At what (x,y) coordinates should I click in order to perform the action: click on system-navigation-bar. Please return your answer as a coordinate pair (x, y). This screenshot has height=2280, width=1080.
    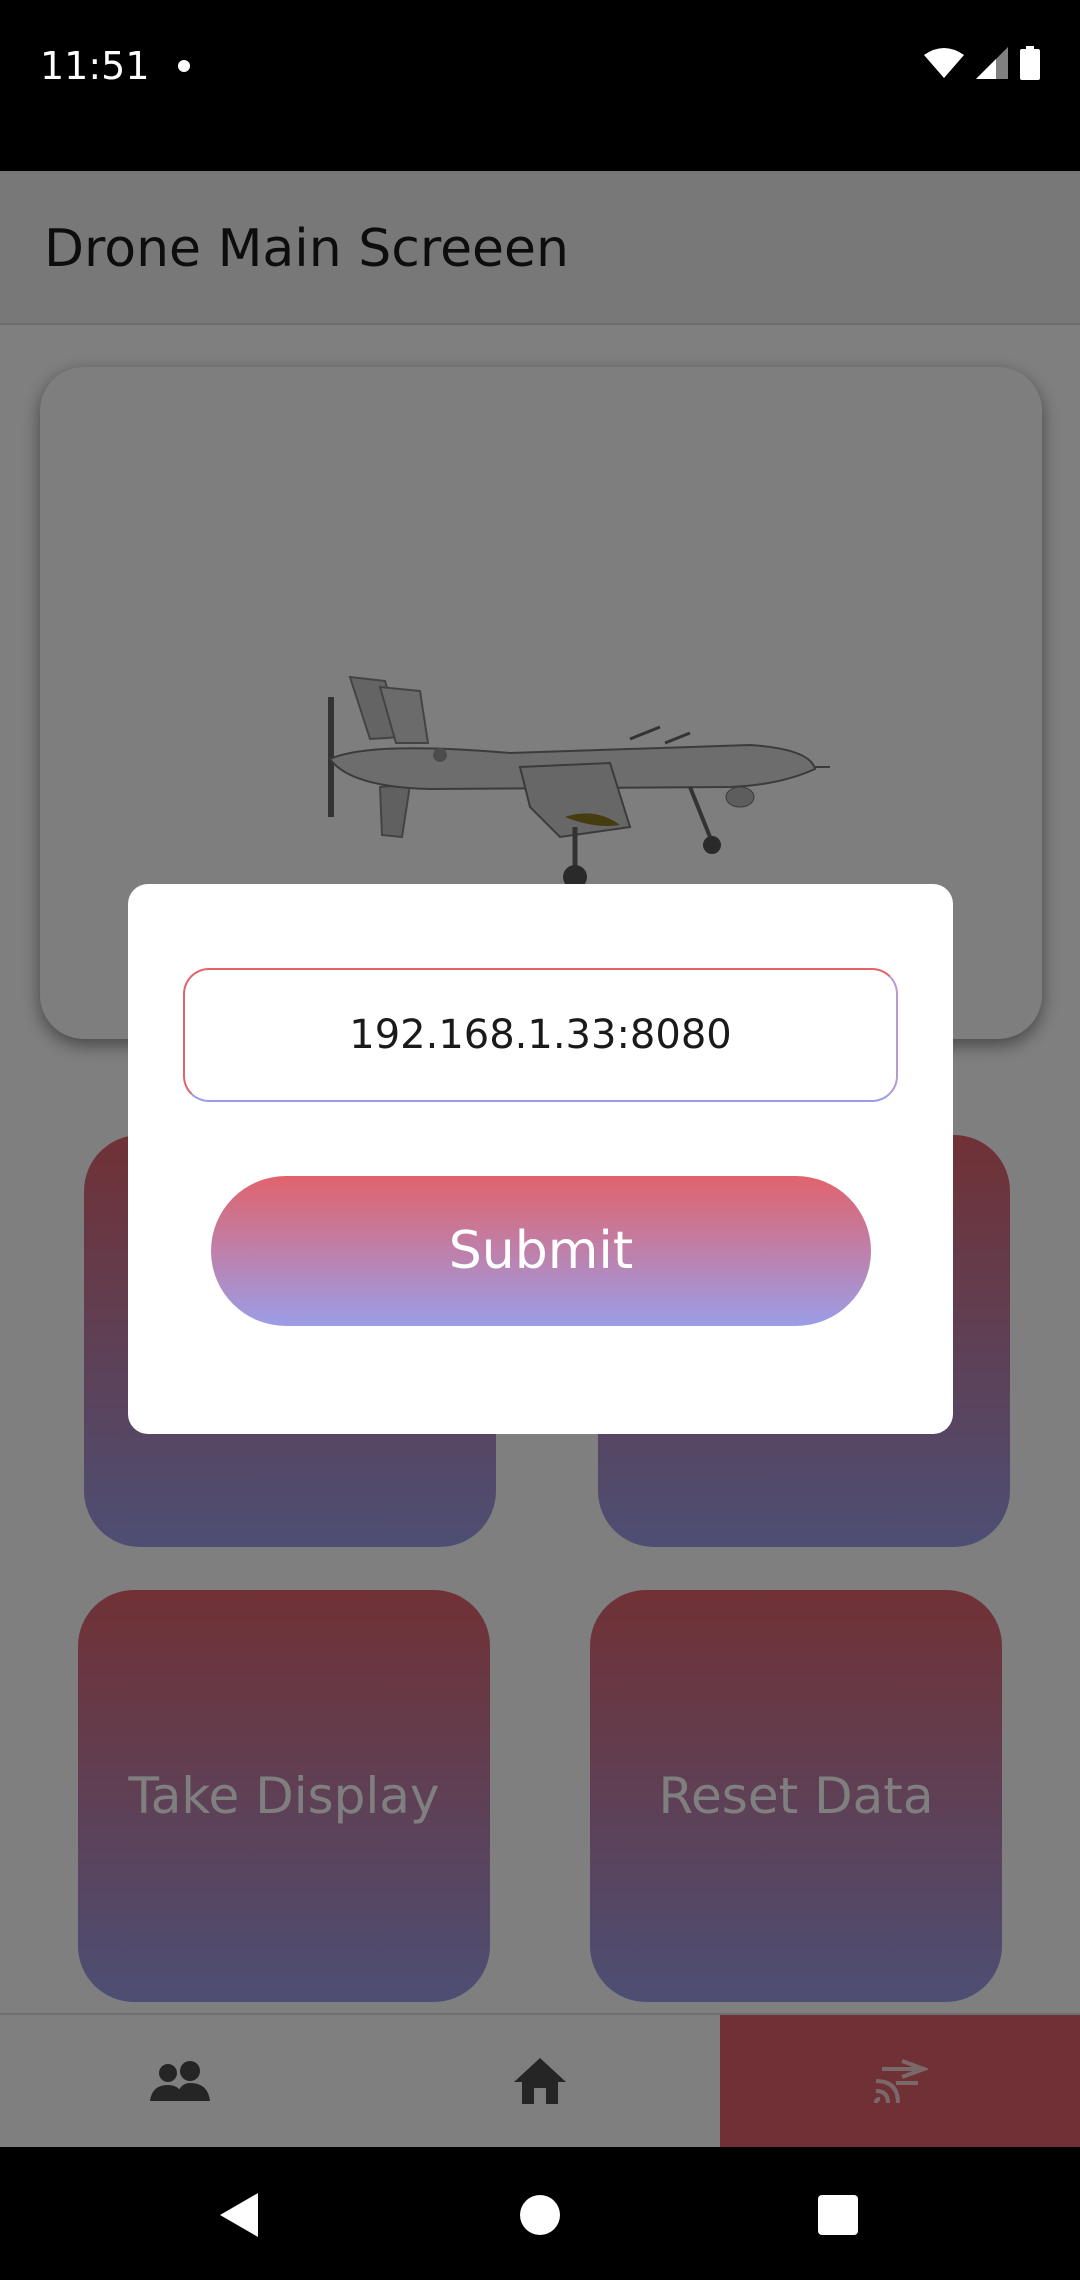
    Looking at the image, I should click on (540, 2213).